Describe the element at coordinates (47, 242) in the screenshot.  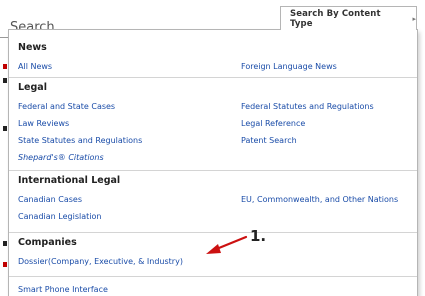
I see `section-heading-companies: Companies` at that location.